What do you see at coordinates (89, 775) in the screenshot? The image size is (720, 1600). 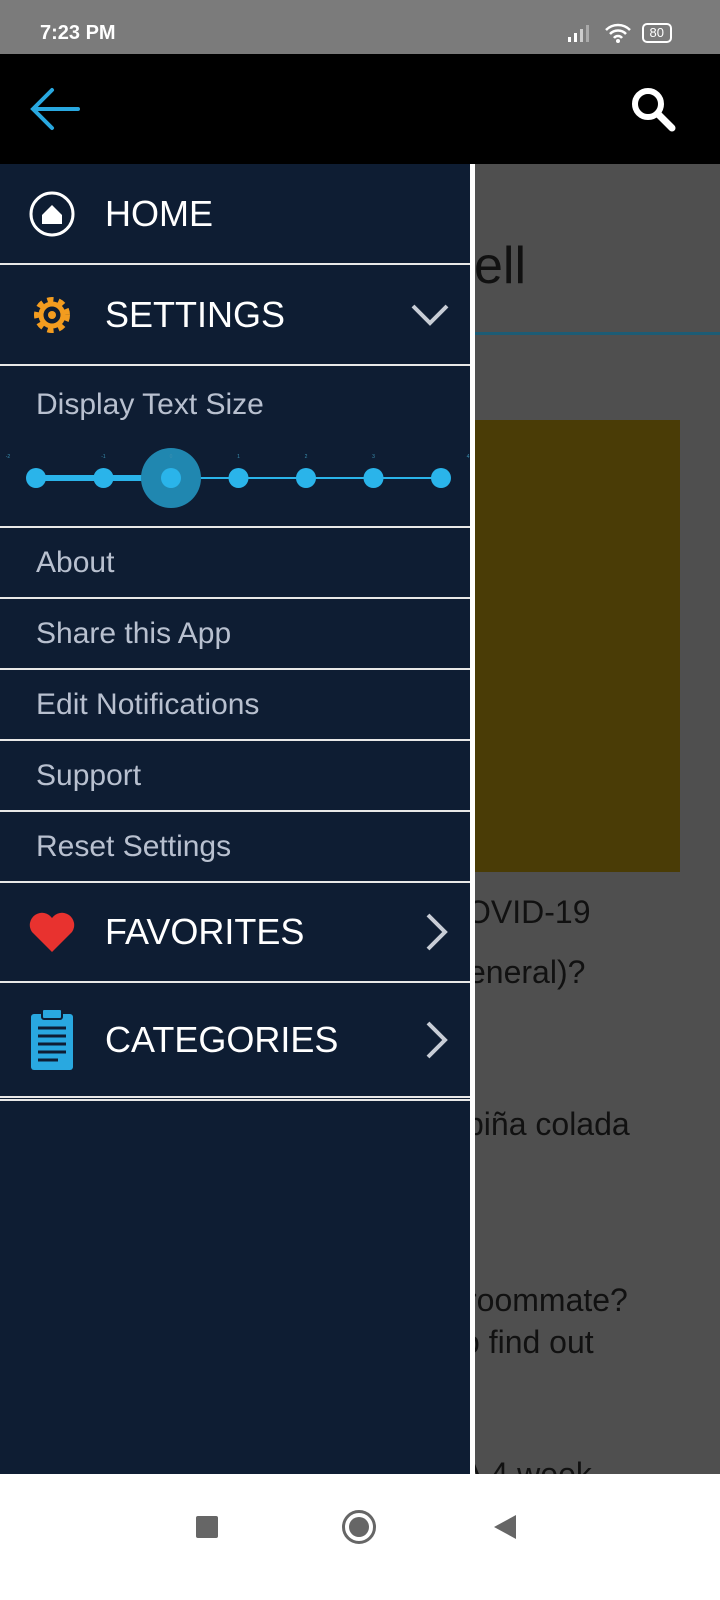 I see `settings-item-label: Support` at bounding box center [89, 775].